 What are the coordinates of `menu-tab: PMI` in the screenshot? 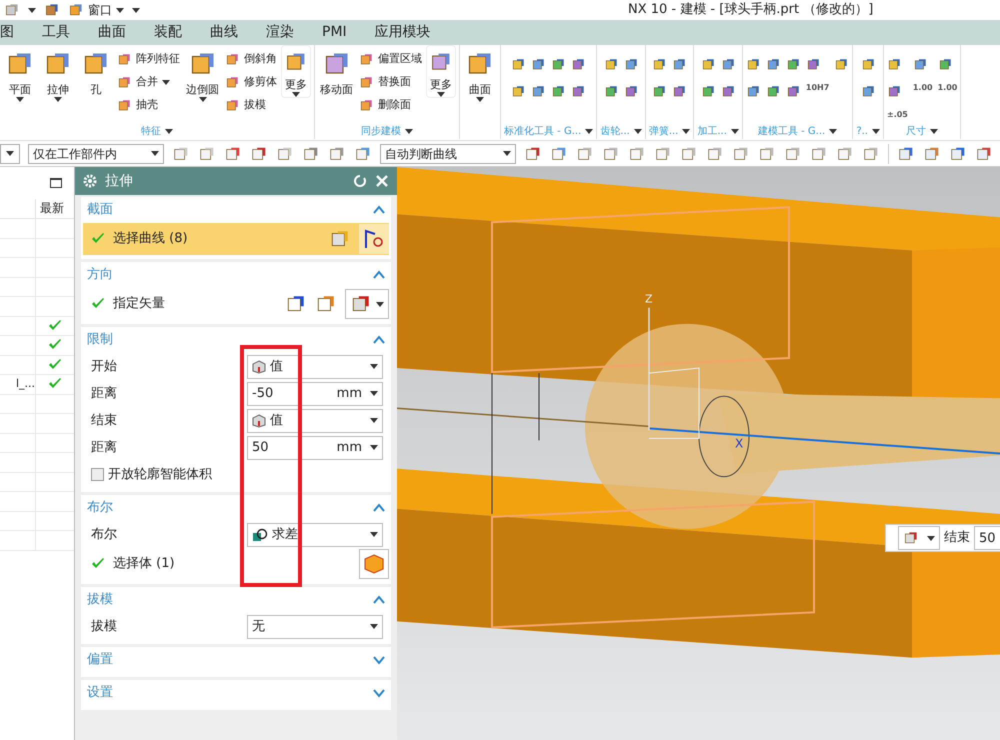 It's located at (334, 32).